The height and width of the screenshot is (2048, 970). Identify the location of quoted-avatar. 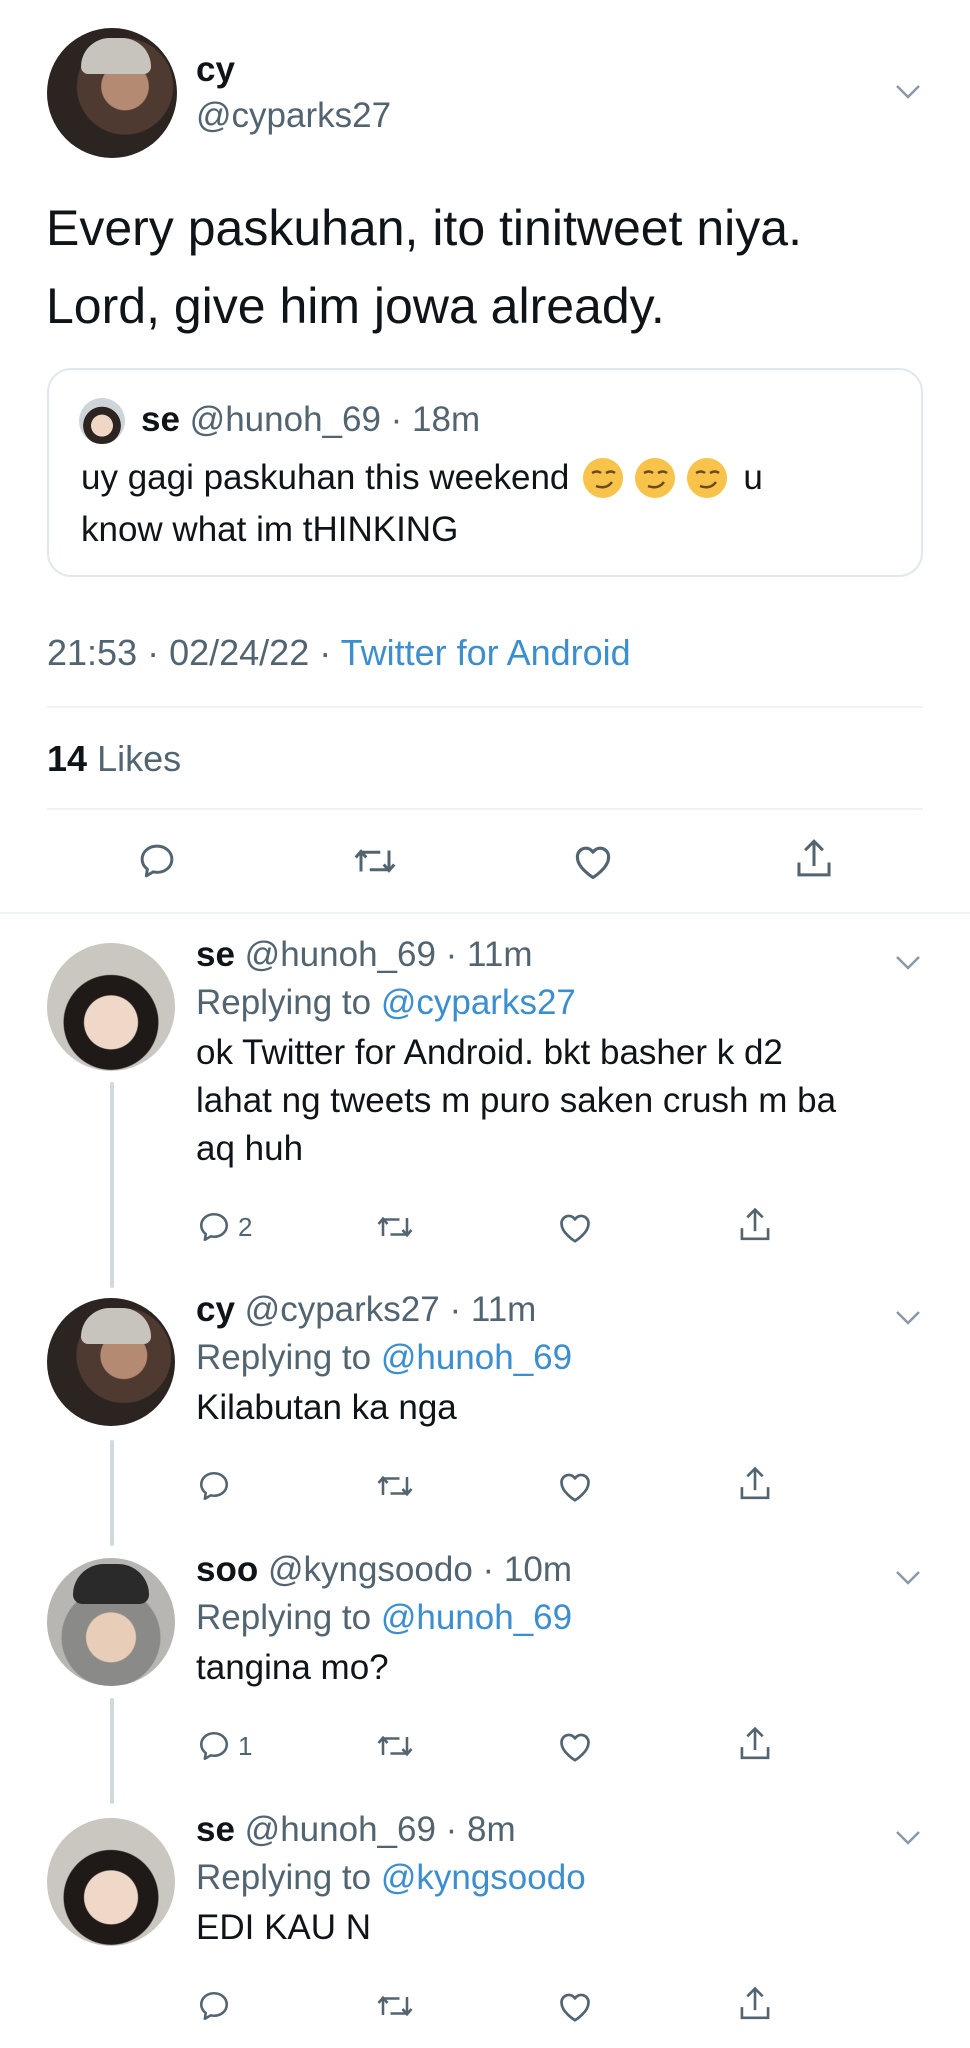
(102, 421).